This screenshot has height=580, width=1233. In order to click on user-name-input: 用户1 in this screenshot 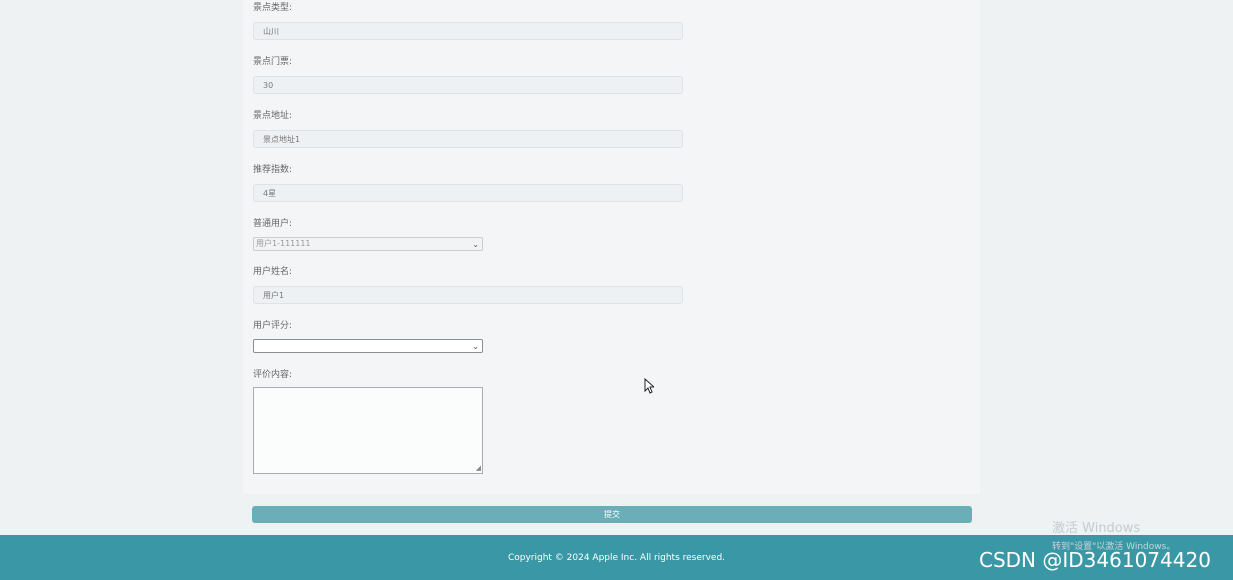, I will do `click(468, 295)`.